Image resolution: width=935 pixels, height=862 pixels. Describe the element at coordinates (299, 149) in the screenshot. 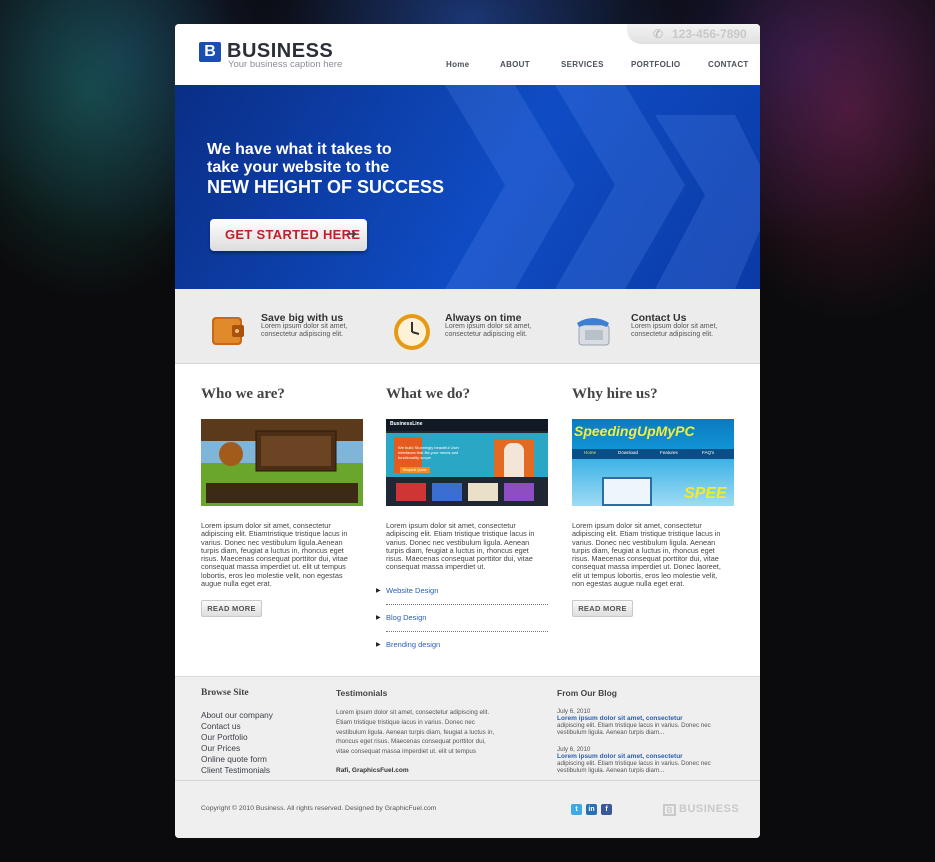

I see `hero-headline-line1: We have what it takes to` at that location.